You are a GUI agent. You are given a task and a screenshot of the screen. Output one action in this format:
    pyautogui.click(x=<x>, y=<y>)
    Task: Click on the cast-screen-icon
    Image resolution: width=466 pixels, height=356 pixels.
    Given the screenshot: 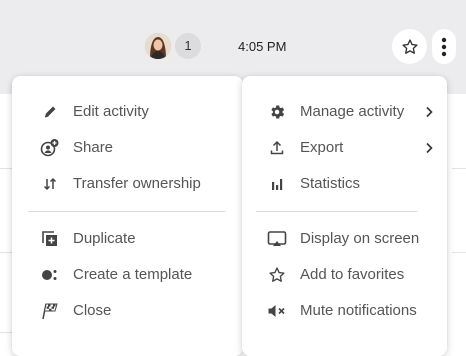 What is the action you would take?
    pyautogui.click(x=277, y=239)
    